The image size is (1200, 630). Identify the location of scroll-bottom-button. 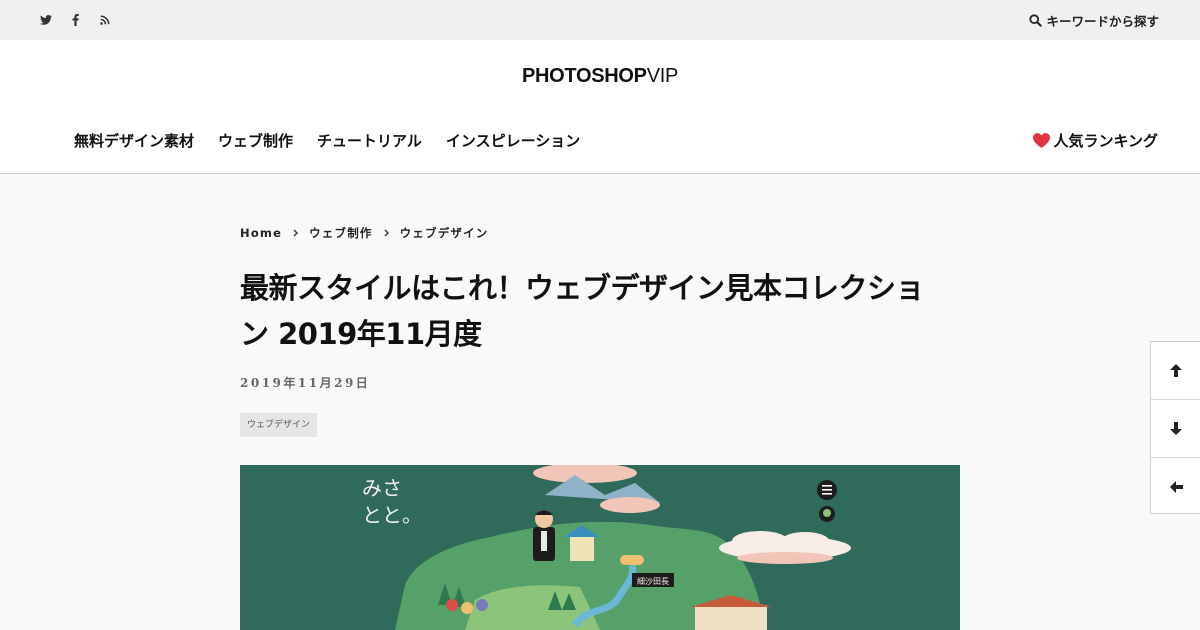
(1175, 428).